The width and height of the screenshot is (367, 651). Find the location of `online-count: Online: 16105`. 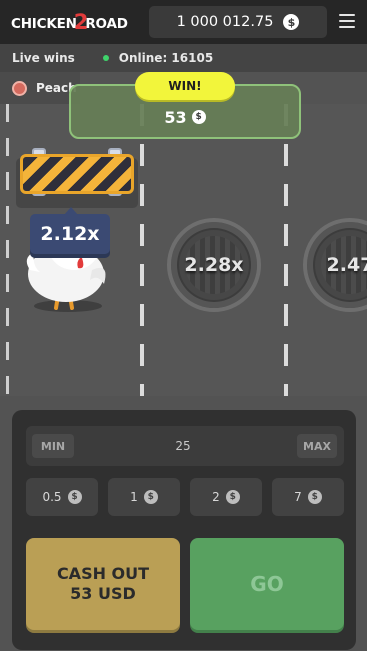

online-count: Online: 16105 is located at coordinates (166, 58).